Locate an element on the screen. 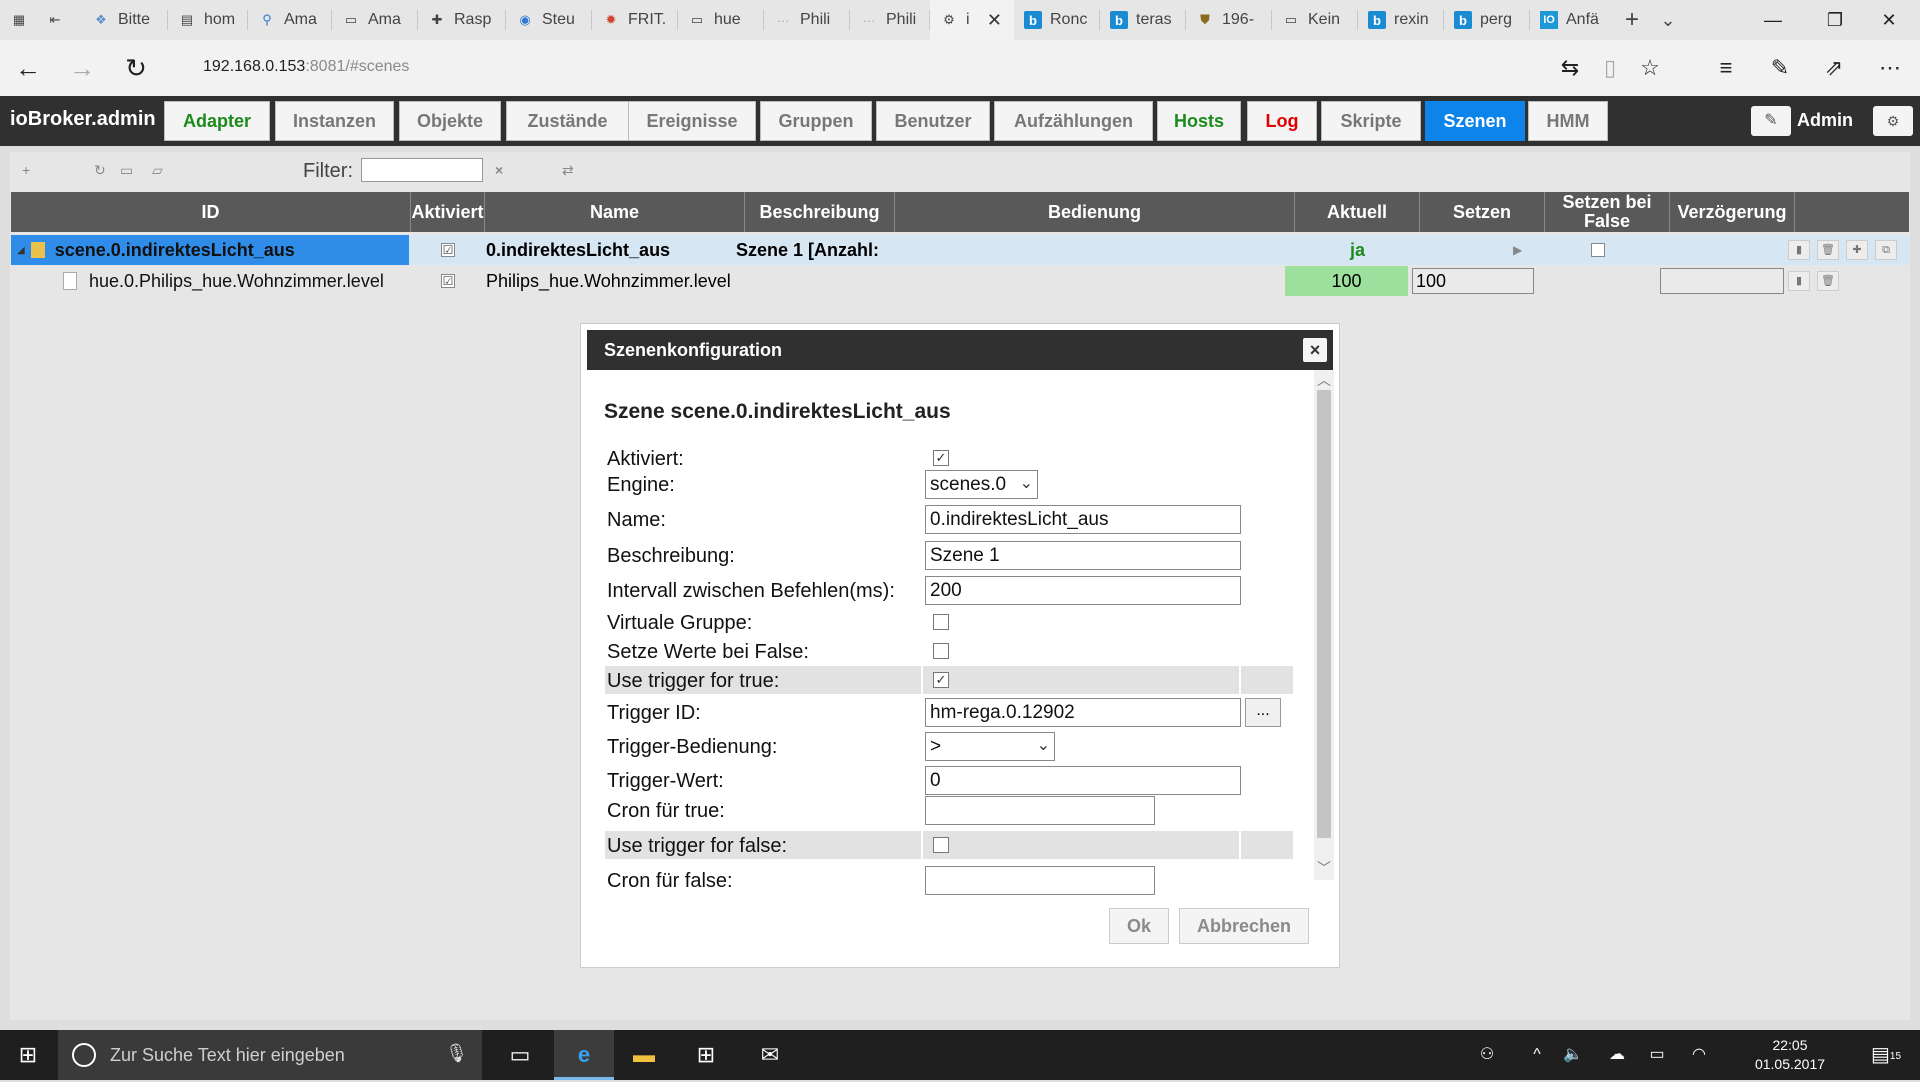  taskbar-search-box: Zur Suche Text hier eingeben 🎙 is located at coordinates (270, 1055).